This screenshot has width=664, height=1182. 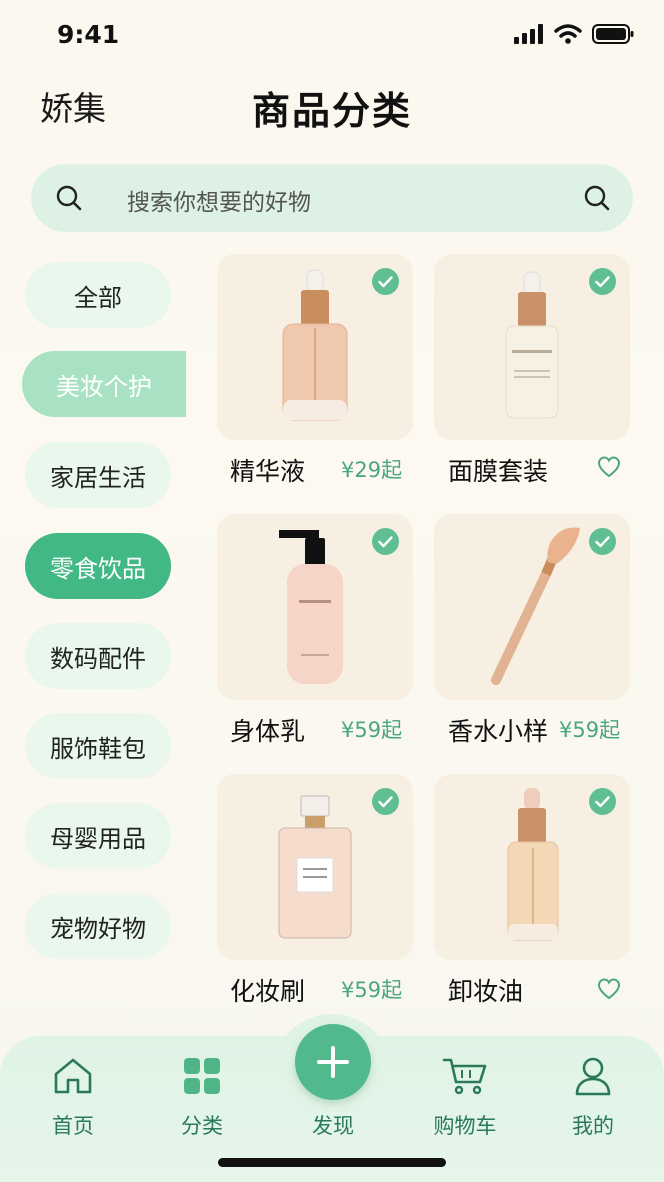 I want to click on category-item-digital: 数码配件, so click(x=98, y=656).